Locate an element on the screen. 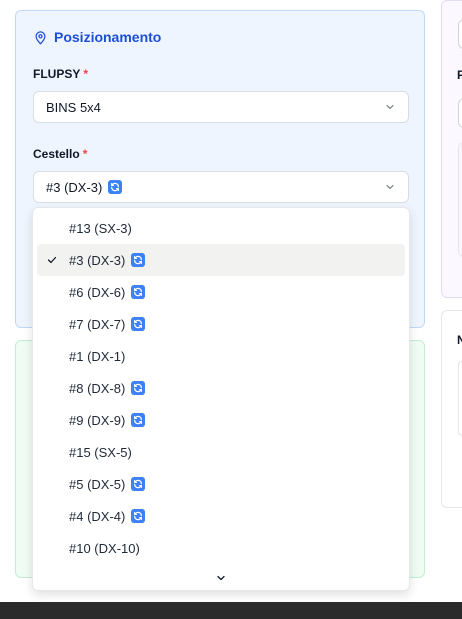 This screenshot has height=619, width=462. dropdown-option: #10 (DX-10) is located at coordinates (221, 548).